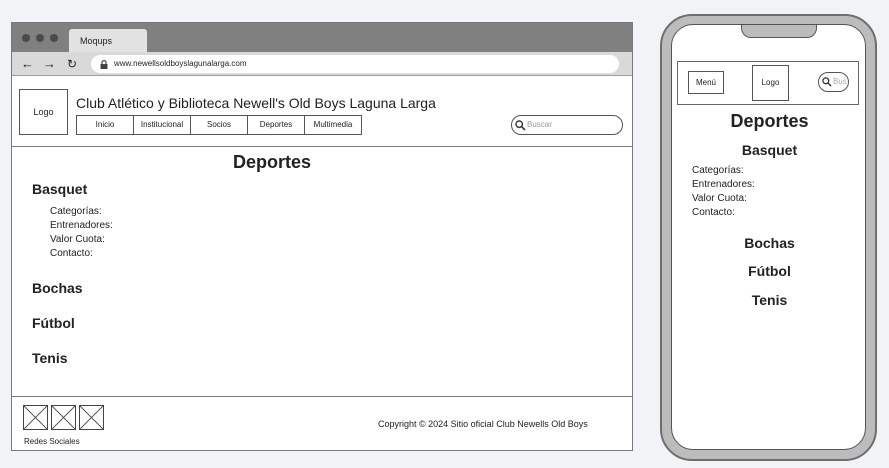  What do you see at coordinates (76, 211) in the screenshot?
I see `basquet-field-categorias: Categorías:` at bounding box center [76, 211].